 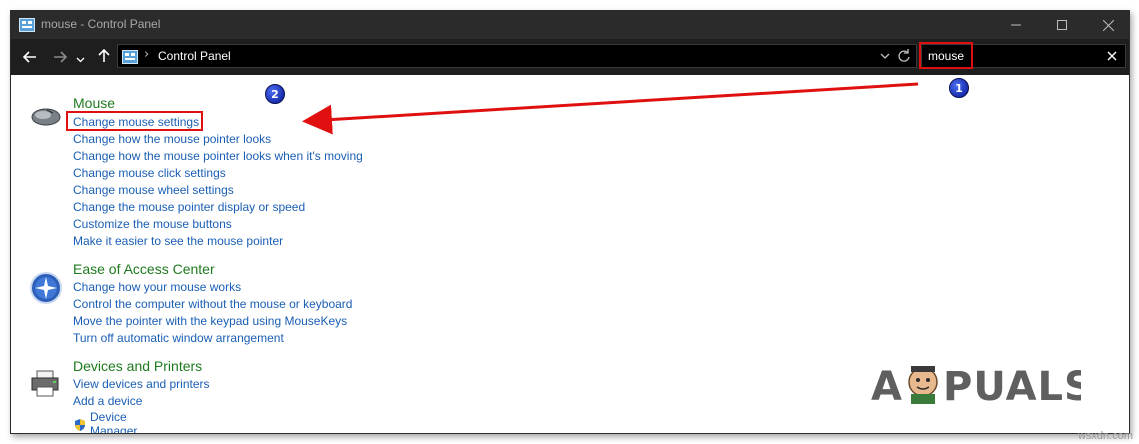 What do you see at coordinates (178, 338) in the screenshot?
I see `link-window-arrangement: Turn off automatic window arrangement` at bounding box center [178, 338].